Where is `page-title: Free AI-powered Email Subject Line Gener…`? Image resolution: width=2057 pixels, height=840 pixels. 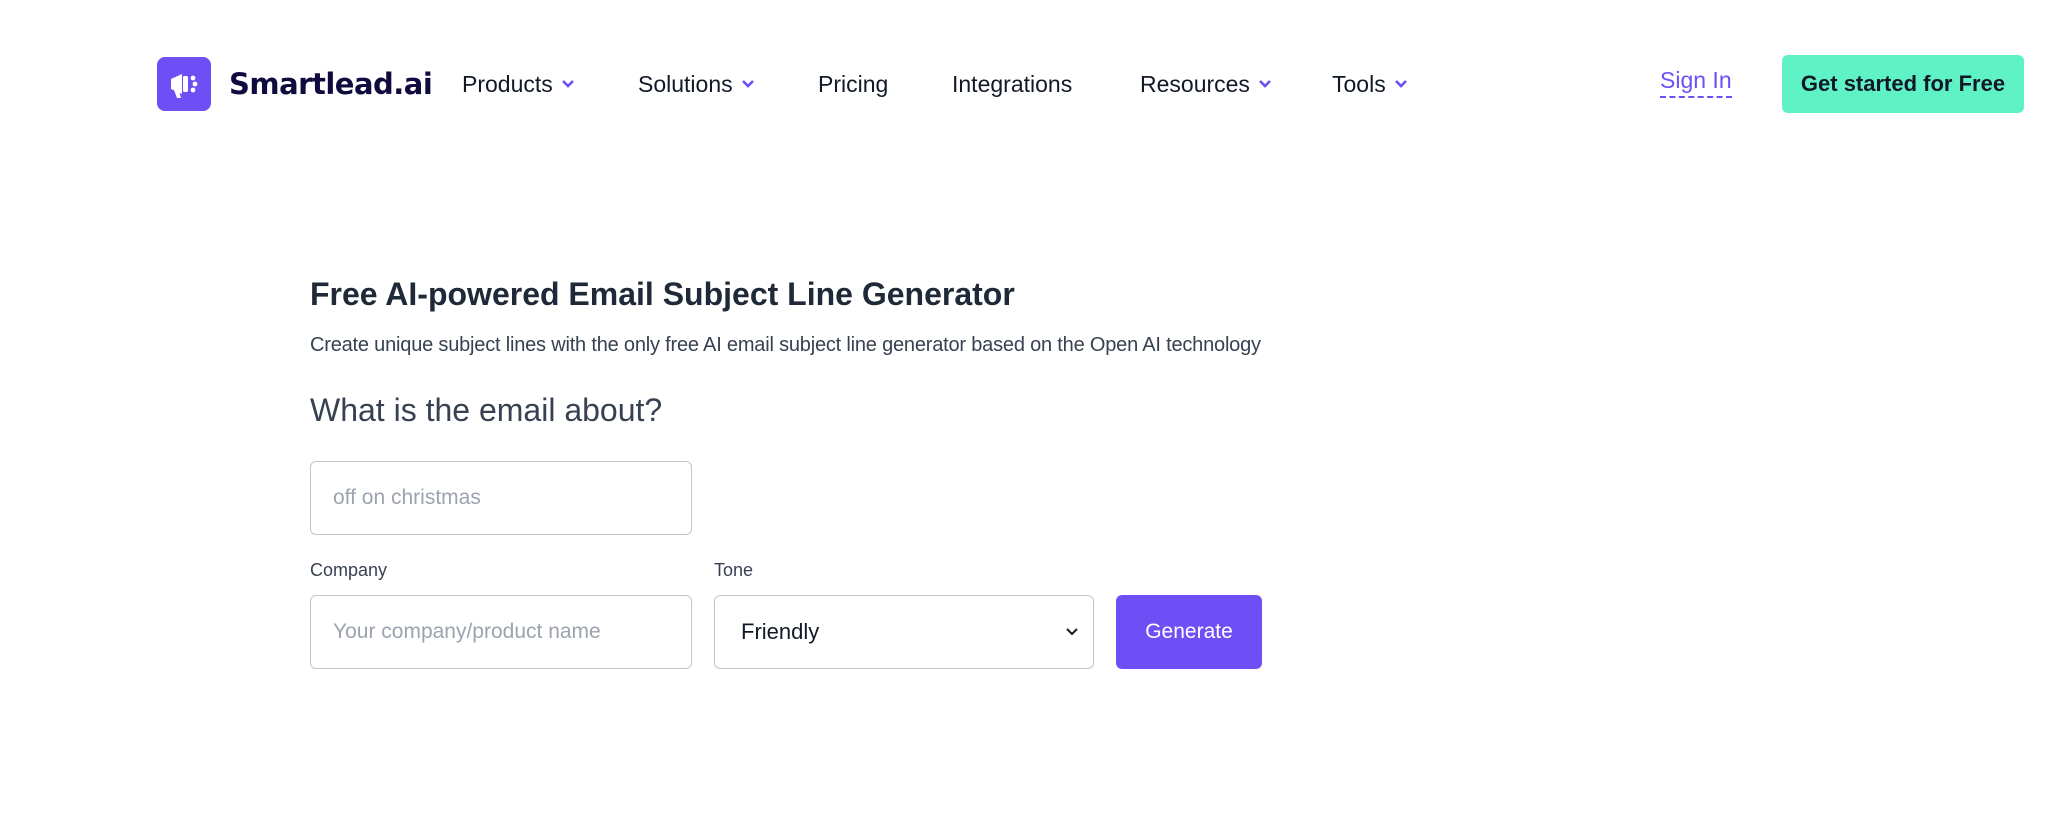
page-title: Free AI-powered Email Subject Line Gener… is located at coordinates (662, 294).